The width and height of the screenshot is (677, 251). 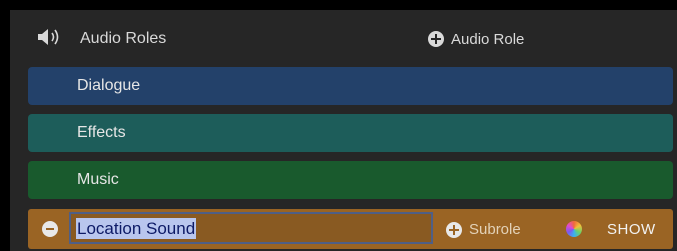 I want to click on speaker-icon, so click(x=48, y=37).